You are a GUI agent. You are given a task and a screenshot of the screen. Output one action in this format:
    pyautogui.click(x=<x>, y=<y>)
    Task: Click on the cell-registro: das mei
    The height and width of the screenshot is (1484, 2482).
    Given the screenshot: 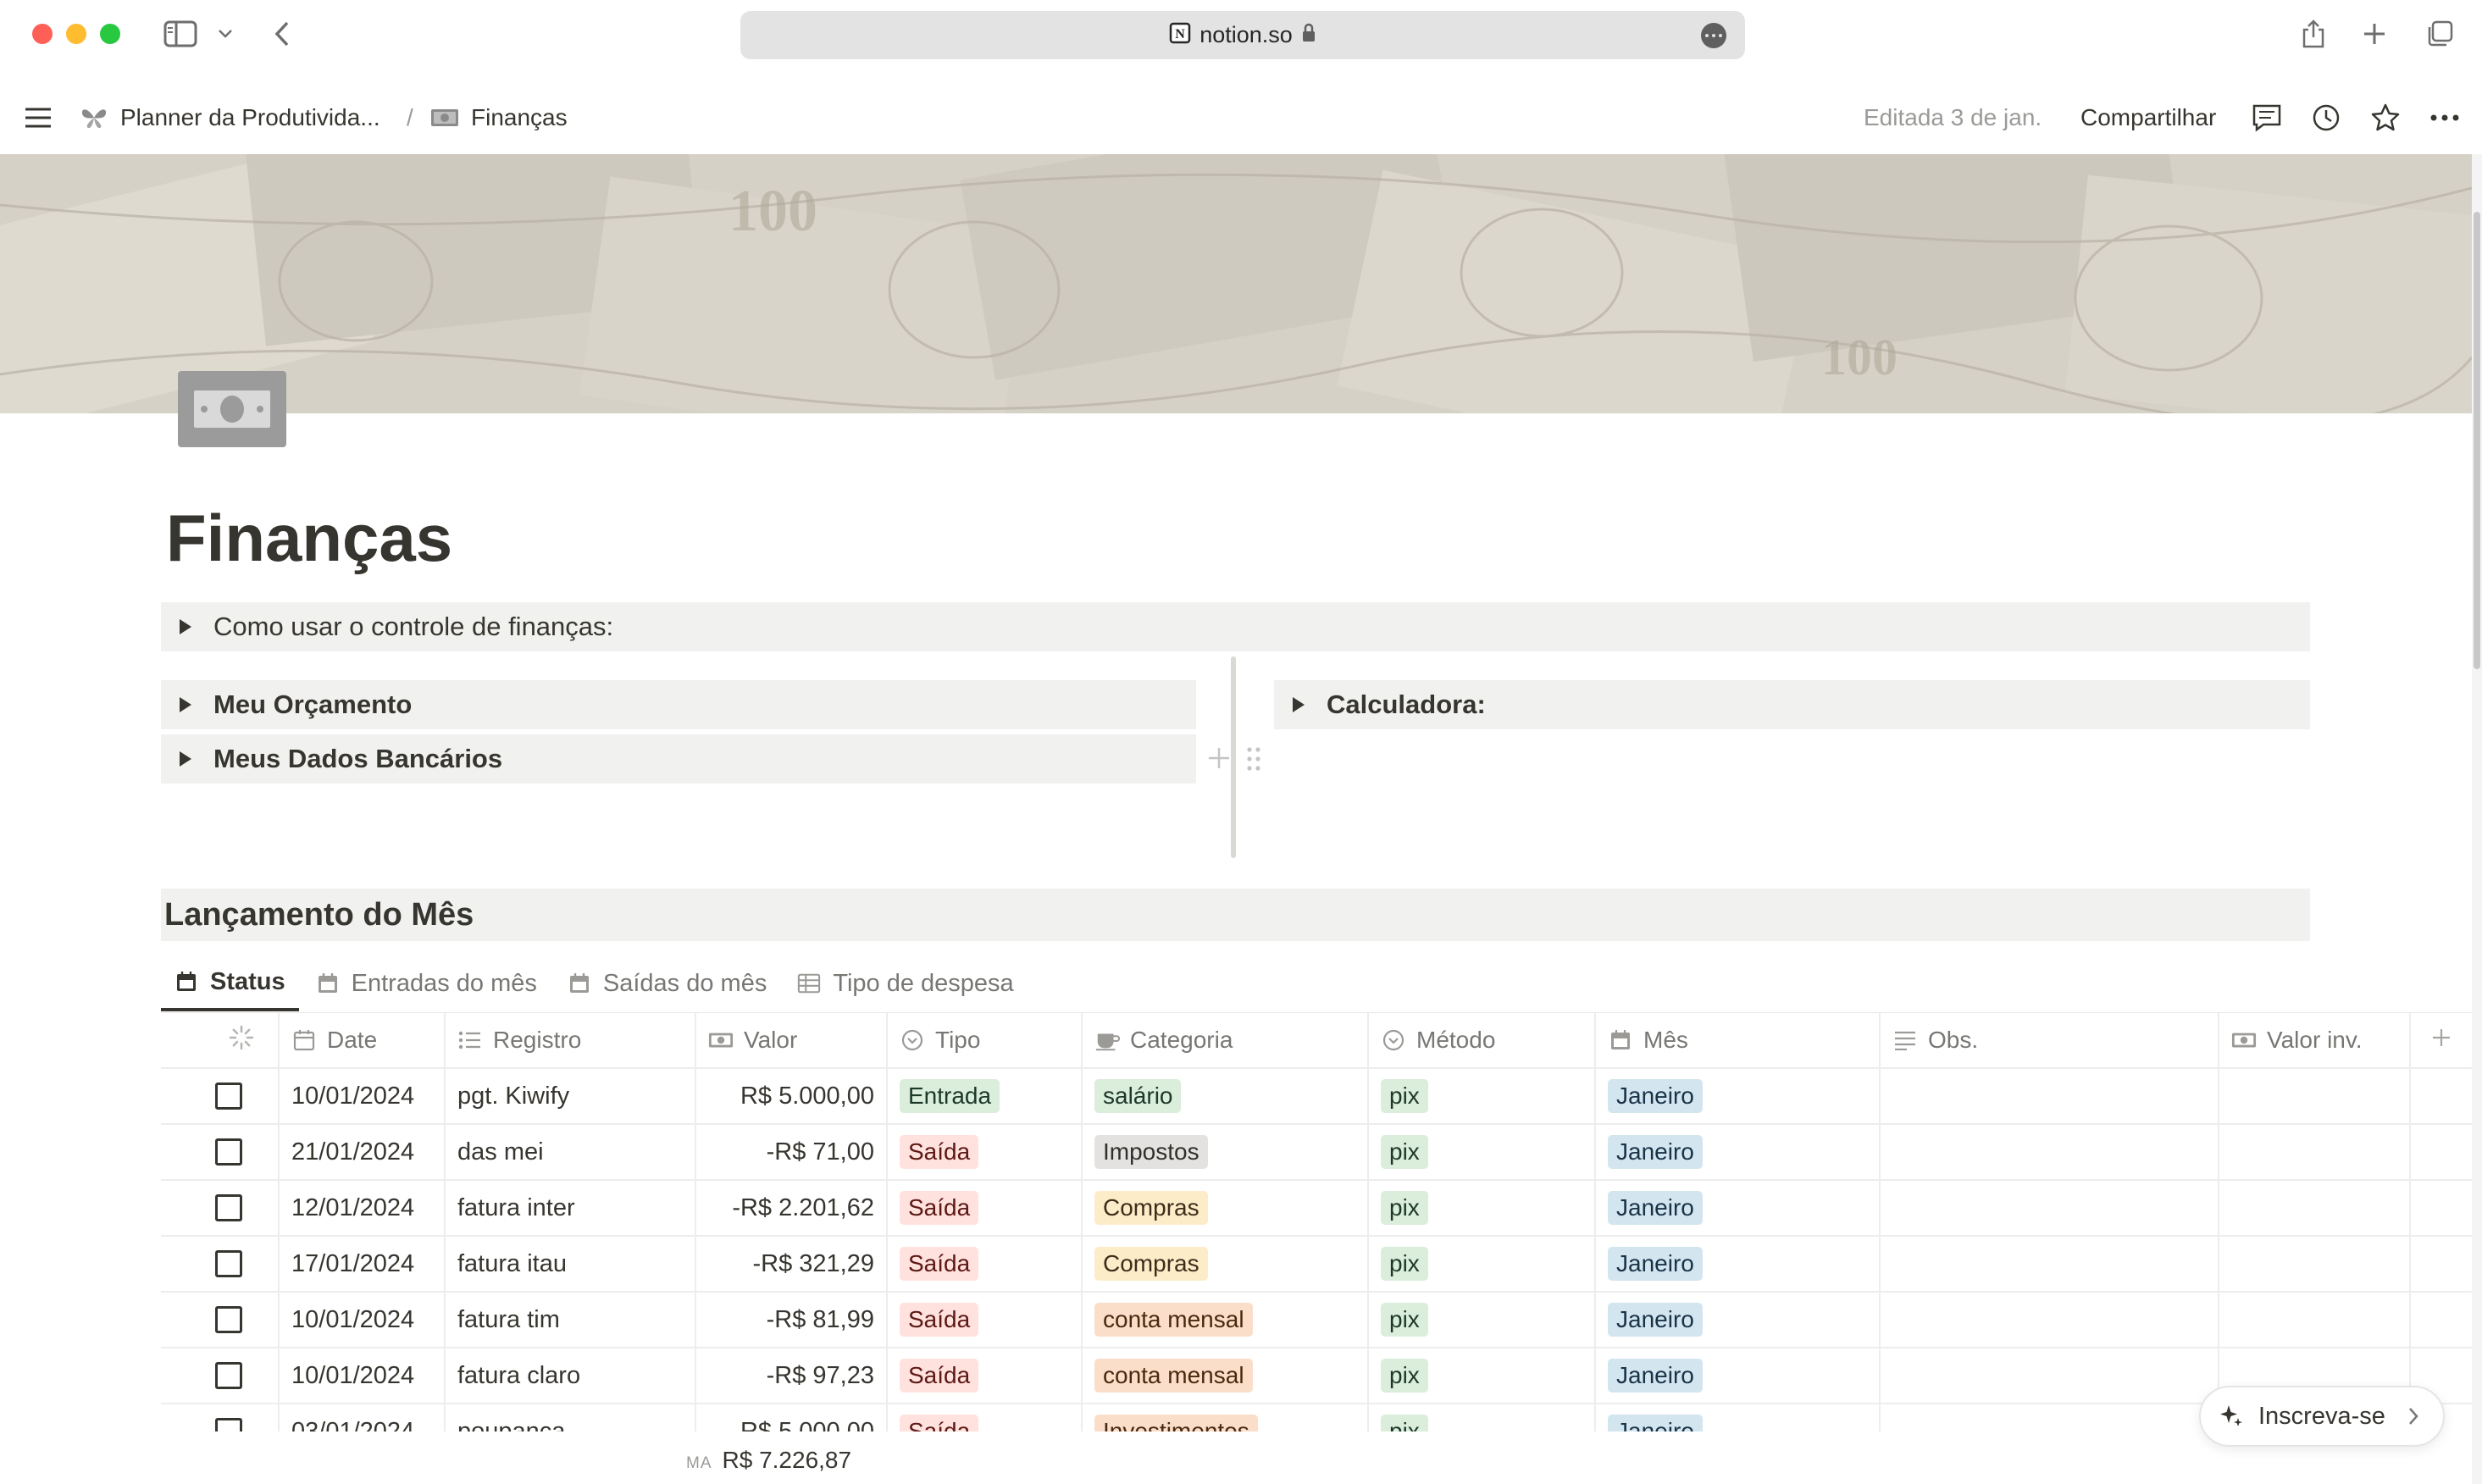 What is the action you would take?
    pyautogui.click(x=571, y=1152)
    